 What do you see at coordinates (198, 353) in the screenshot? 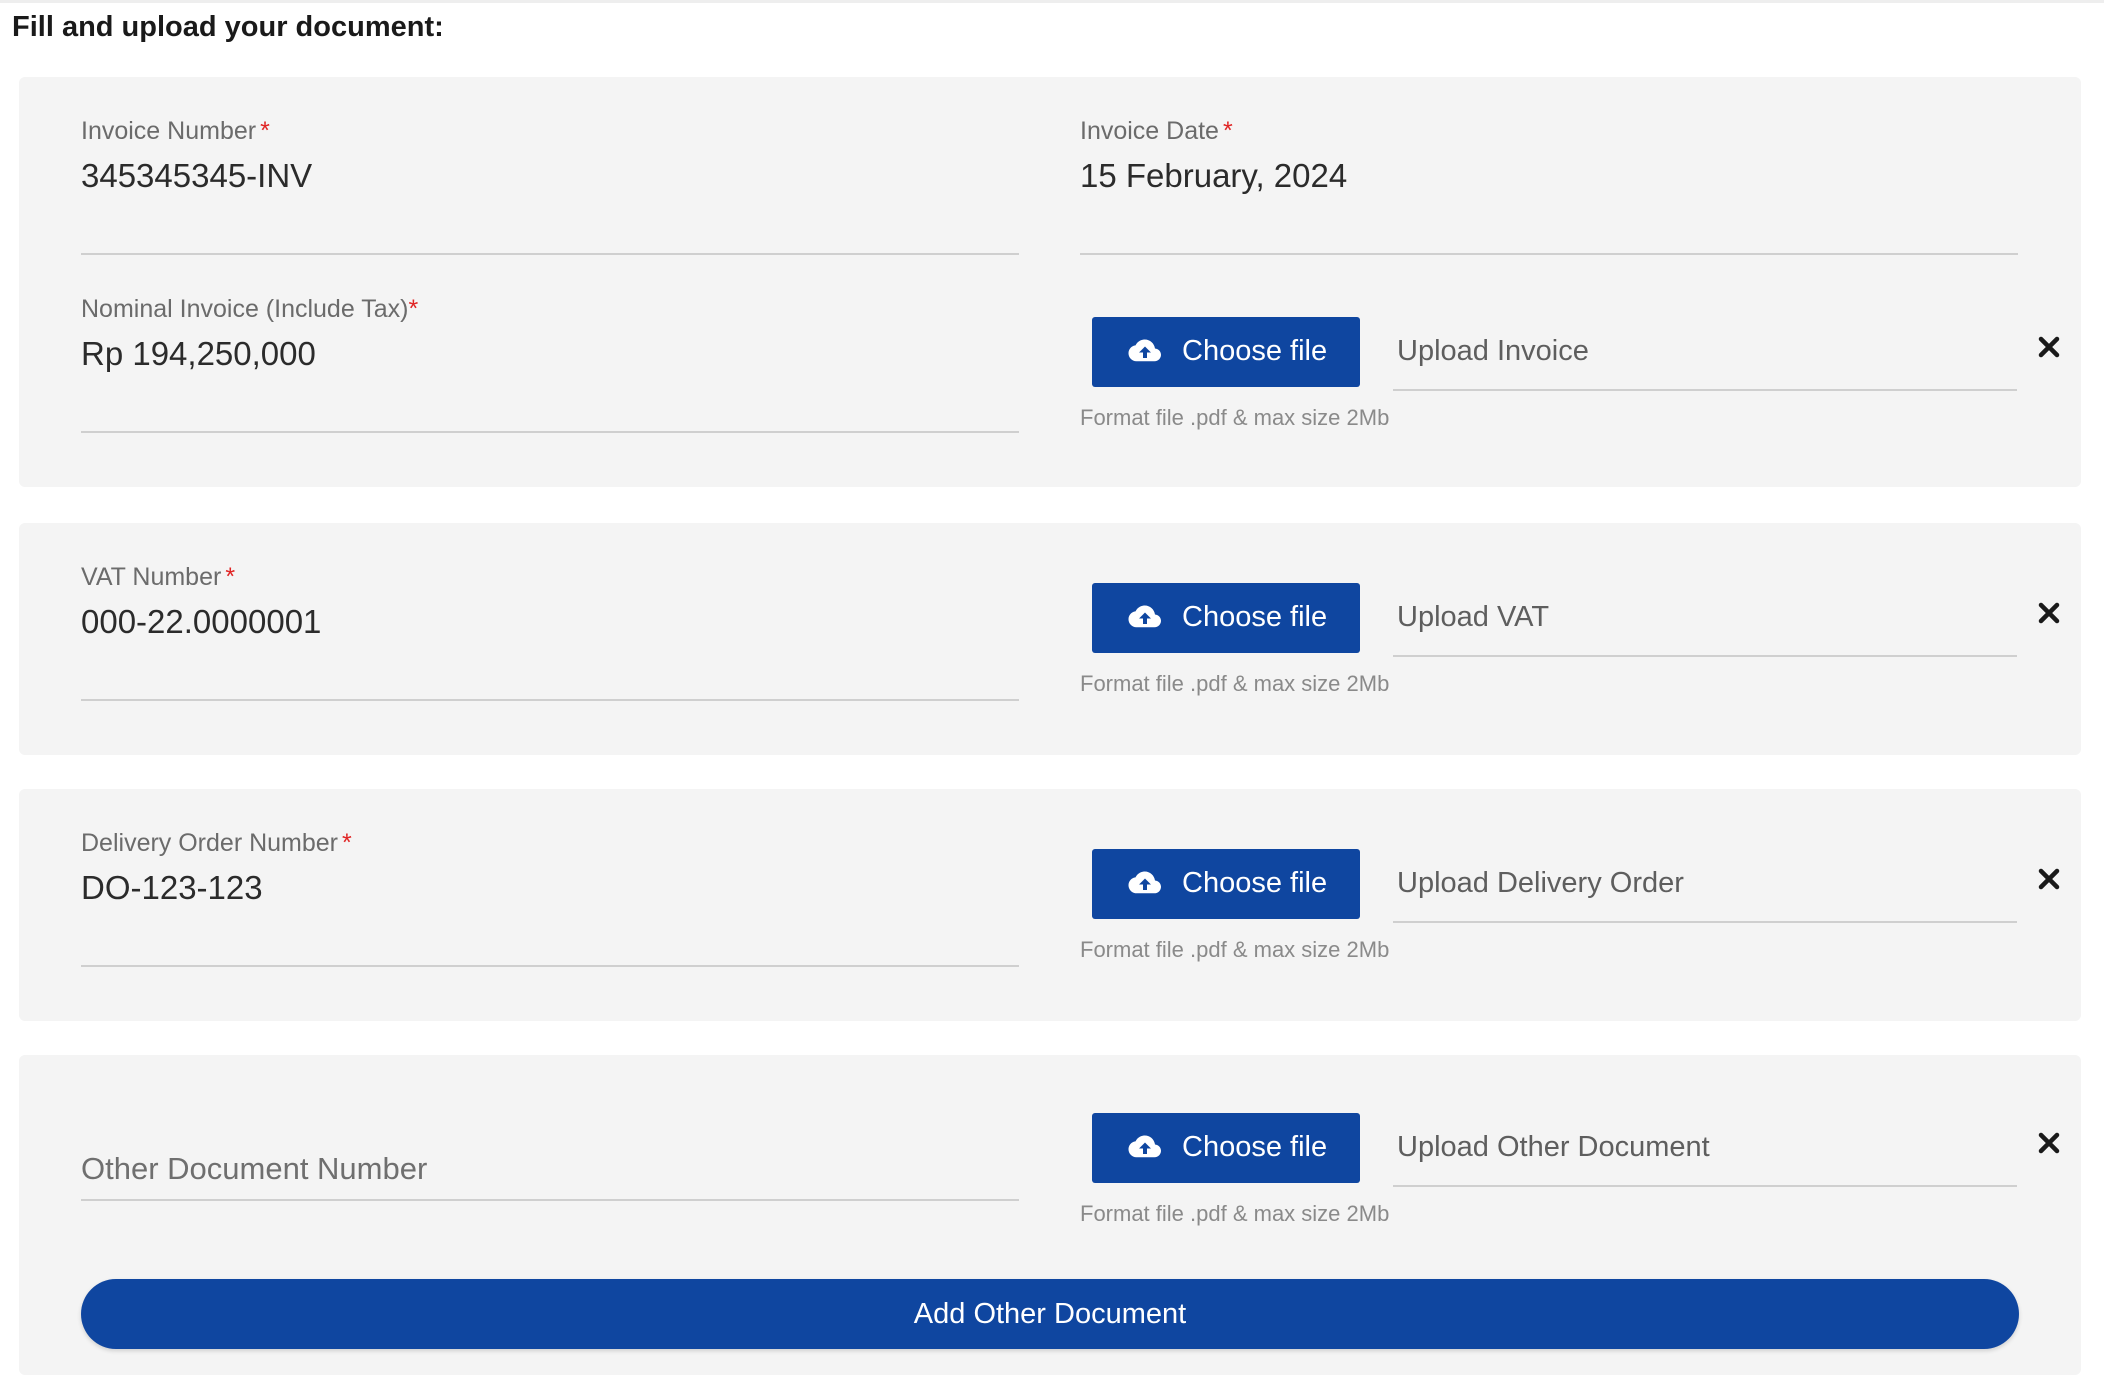
I see `nominal-invoice-value: Rp 194,250,000` at bounding box center [198, 353].